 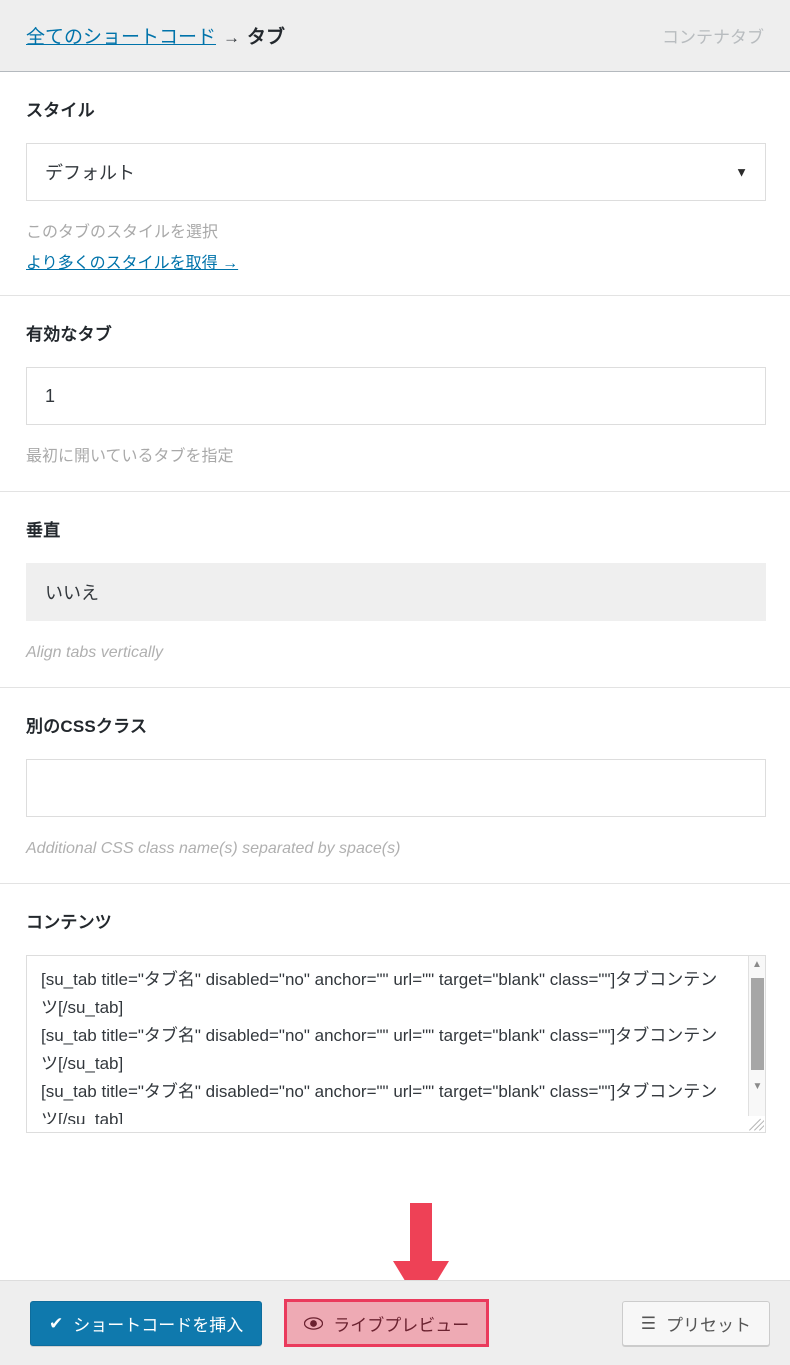 What do you see at coordinates (43, 530) in the screenshot?
I see `field-label-vertical: 垂直` at bounding box center [43, 530].